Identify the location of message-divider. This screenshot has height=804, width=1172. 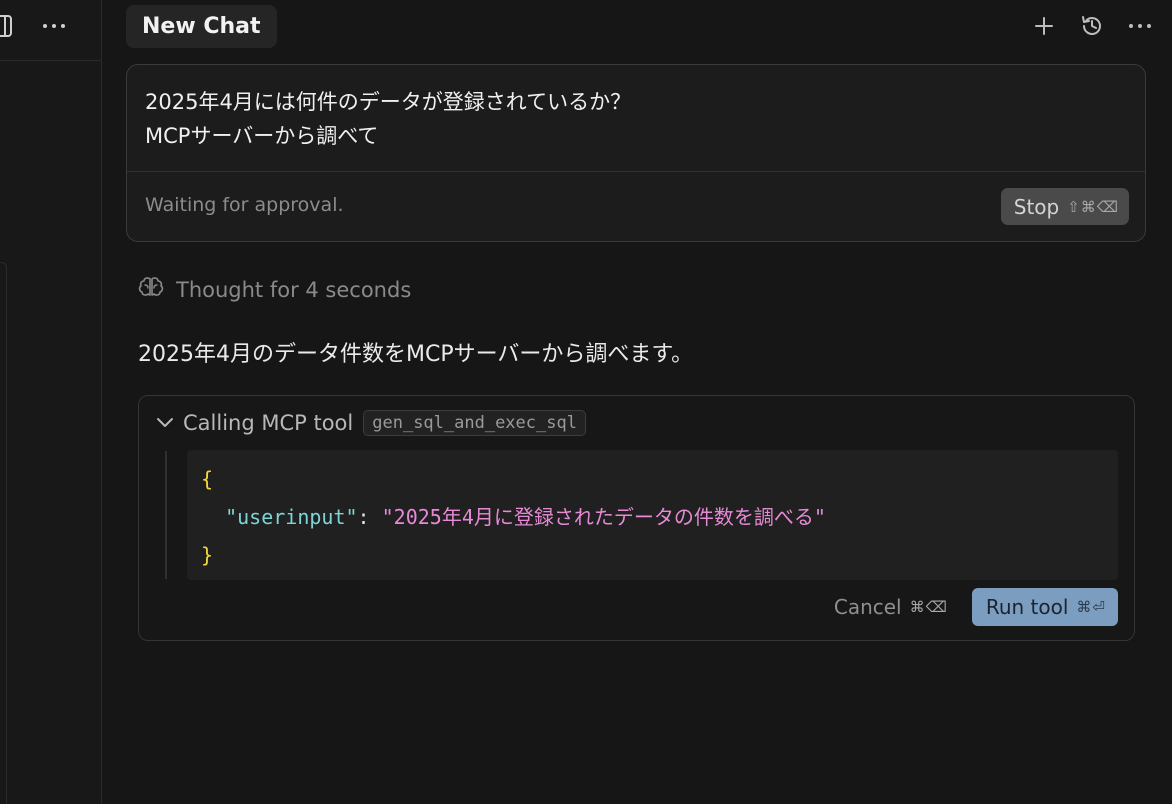
(636, 171).